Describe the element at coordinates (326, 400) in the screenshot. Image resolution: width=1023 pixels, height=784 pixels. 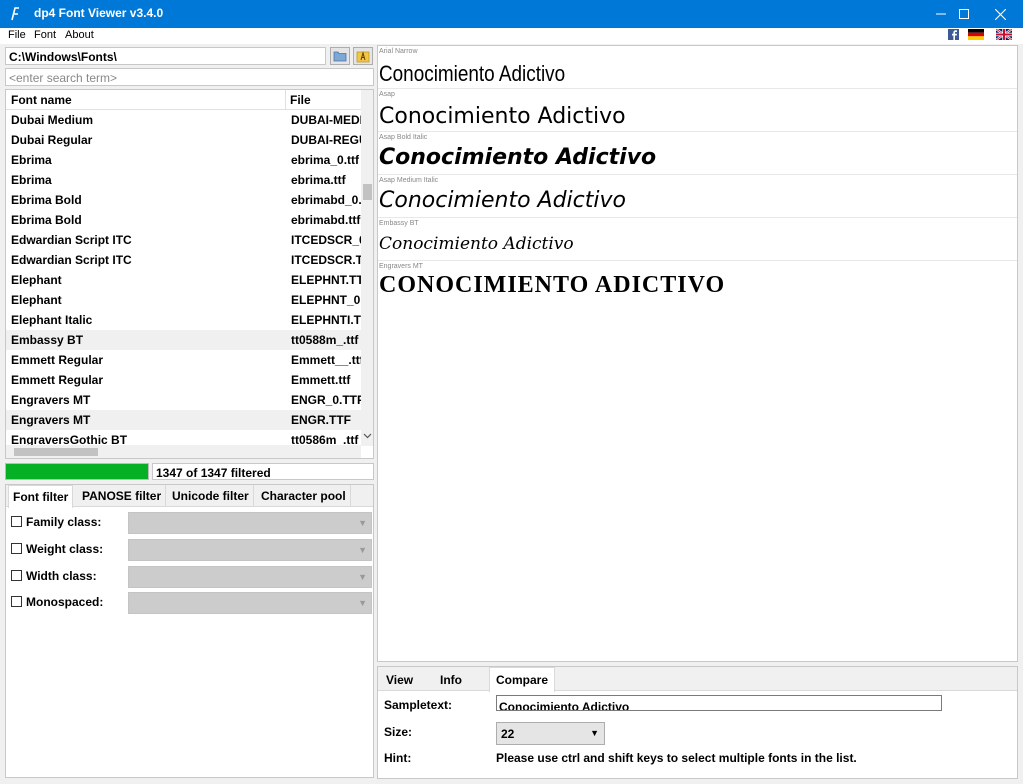
I see `file-cell: ENGR_0.TTF` at that location.